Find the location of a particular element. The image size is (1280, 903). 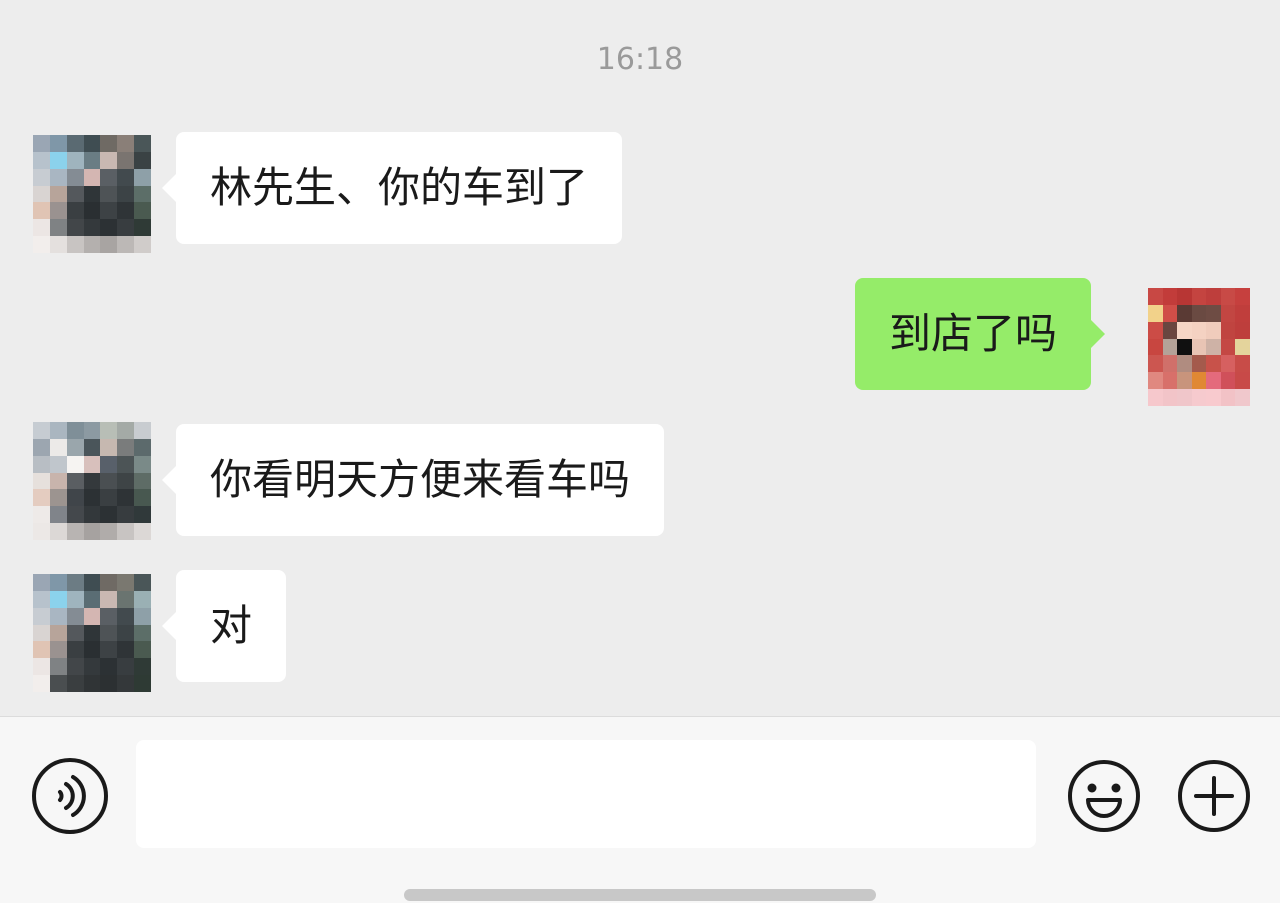

my-avatar is located at coordinates (1199, 347).